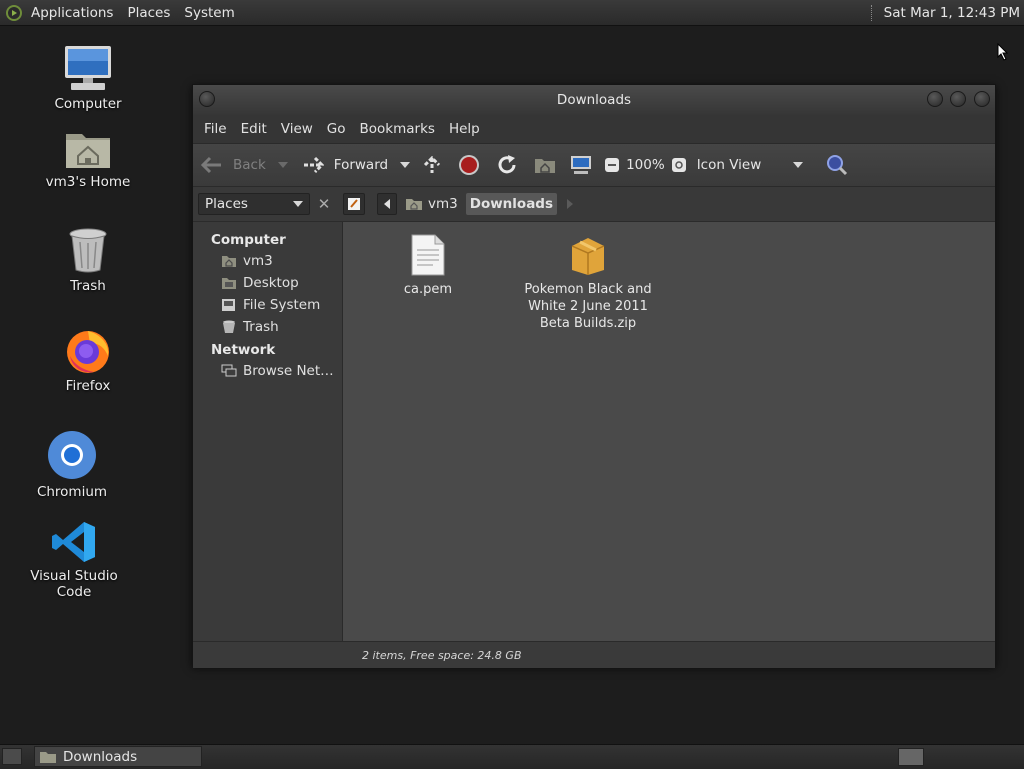 This screenshot has width=1024, height=769. I want to click on breadcrumb-scroll-left, so click(387, 204).